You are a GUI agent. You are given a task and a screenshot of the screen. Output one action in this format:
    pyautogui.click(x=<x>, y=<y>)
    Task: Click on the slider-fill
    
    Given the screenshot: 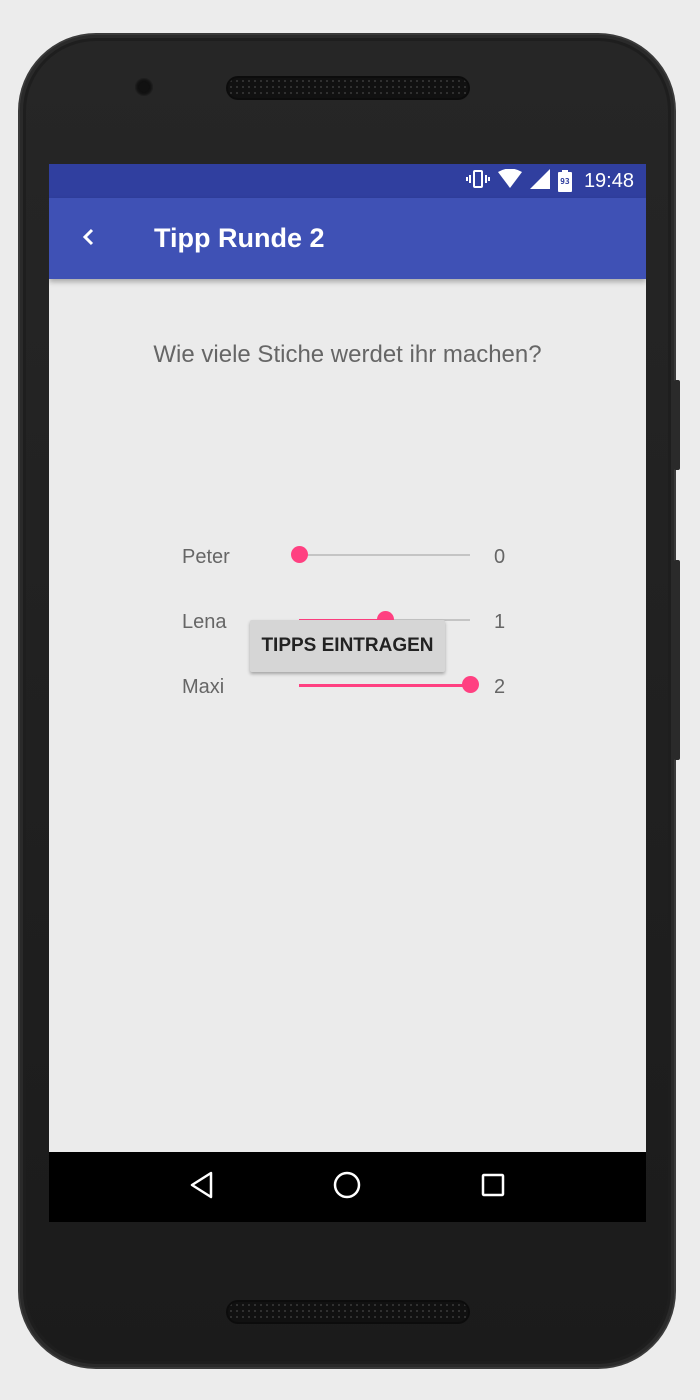 What is the action you would take?
    pyautogui.click(x=384, y=685)
    